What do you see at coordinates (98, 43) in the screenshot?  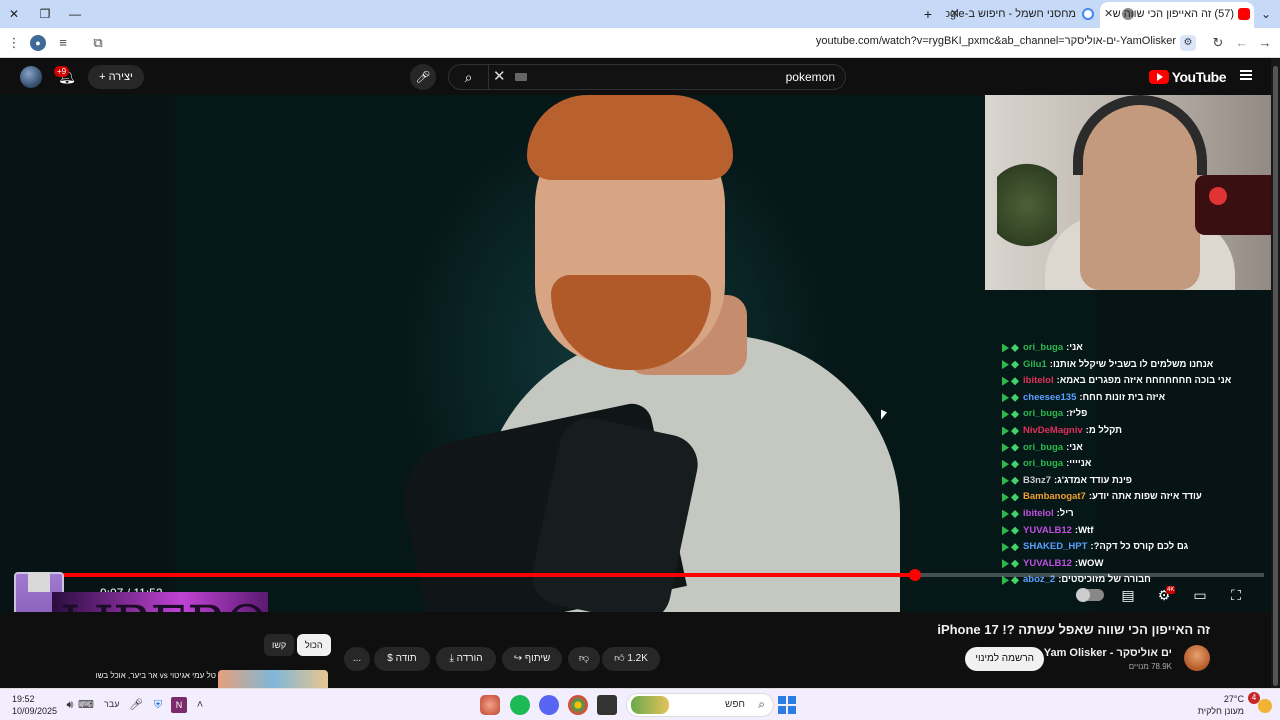 I see `extensions-icon: ⧉` at bounding box center [98, 43].